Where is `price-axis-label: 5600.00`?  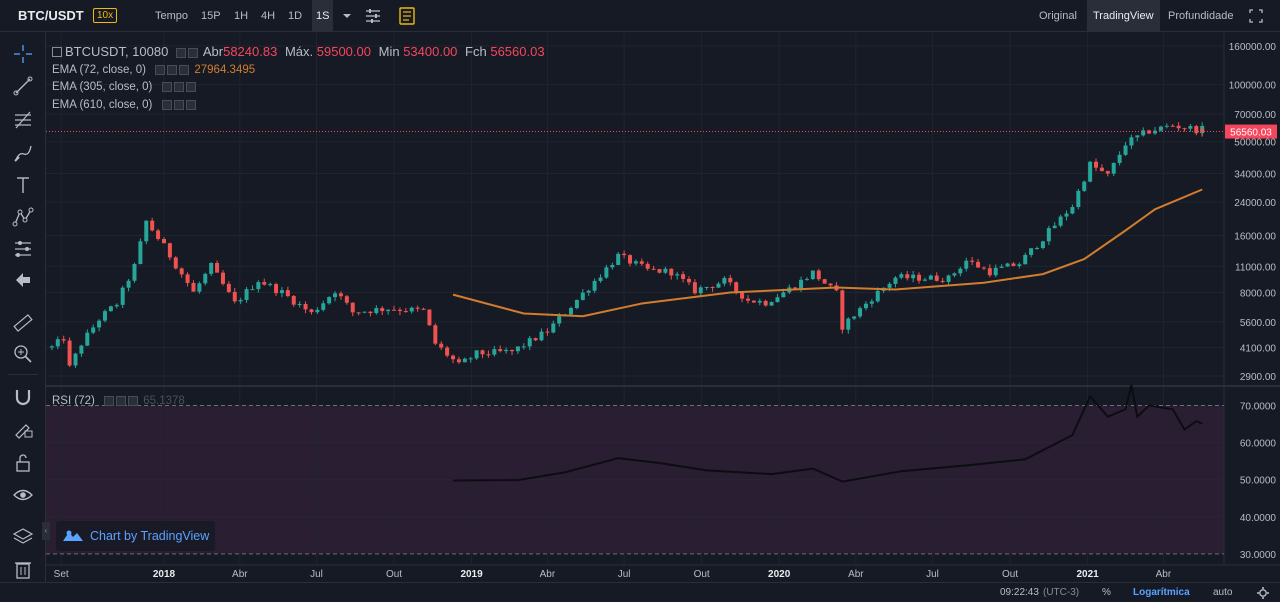 price-axis-label: 5600.00 is located at coordinates (1258, 323).